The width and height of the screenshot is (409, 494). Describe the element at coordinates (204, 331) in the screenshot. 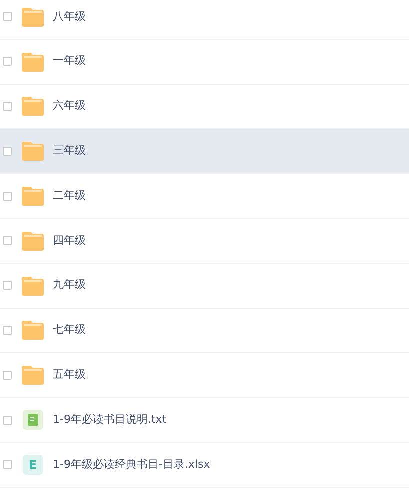

I see `file-row: 七年级` at that location.